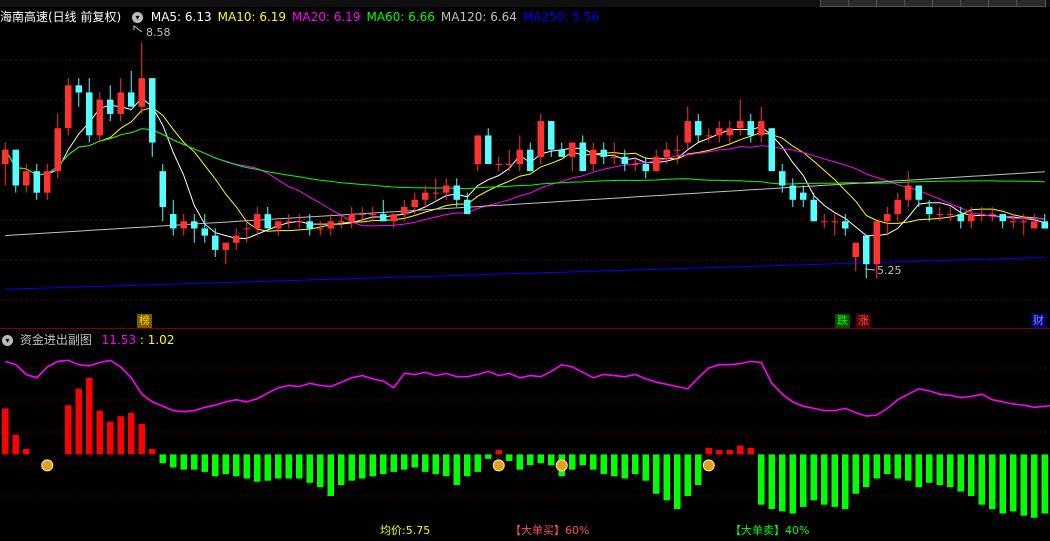 The image size is (1050, 541). Describe the element at coordinates (863, 321) in the screenshot. I see `badge-zhang: 涨` at that location.